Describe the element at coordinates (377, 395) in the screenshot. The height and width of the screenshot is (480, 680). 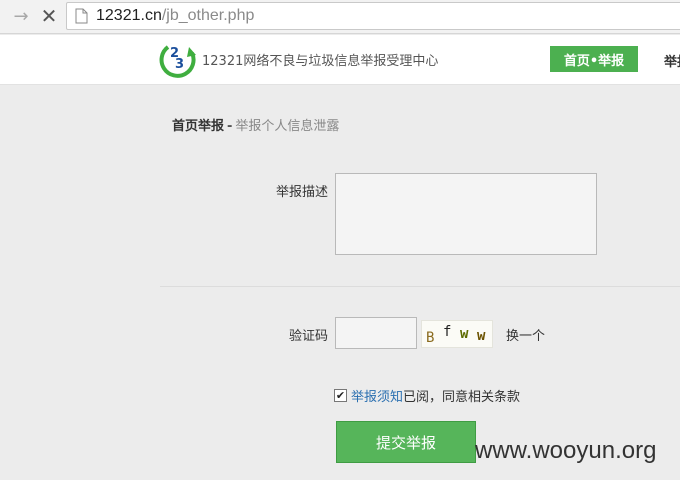
I see `notice-link: 举报须知` at that location.